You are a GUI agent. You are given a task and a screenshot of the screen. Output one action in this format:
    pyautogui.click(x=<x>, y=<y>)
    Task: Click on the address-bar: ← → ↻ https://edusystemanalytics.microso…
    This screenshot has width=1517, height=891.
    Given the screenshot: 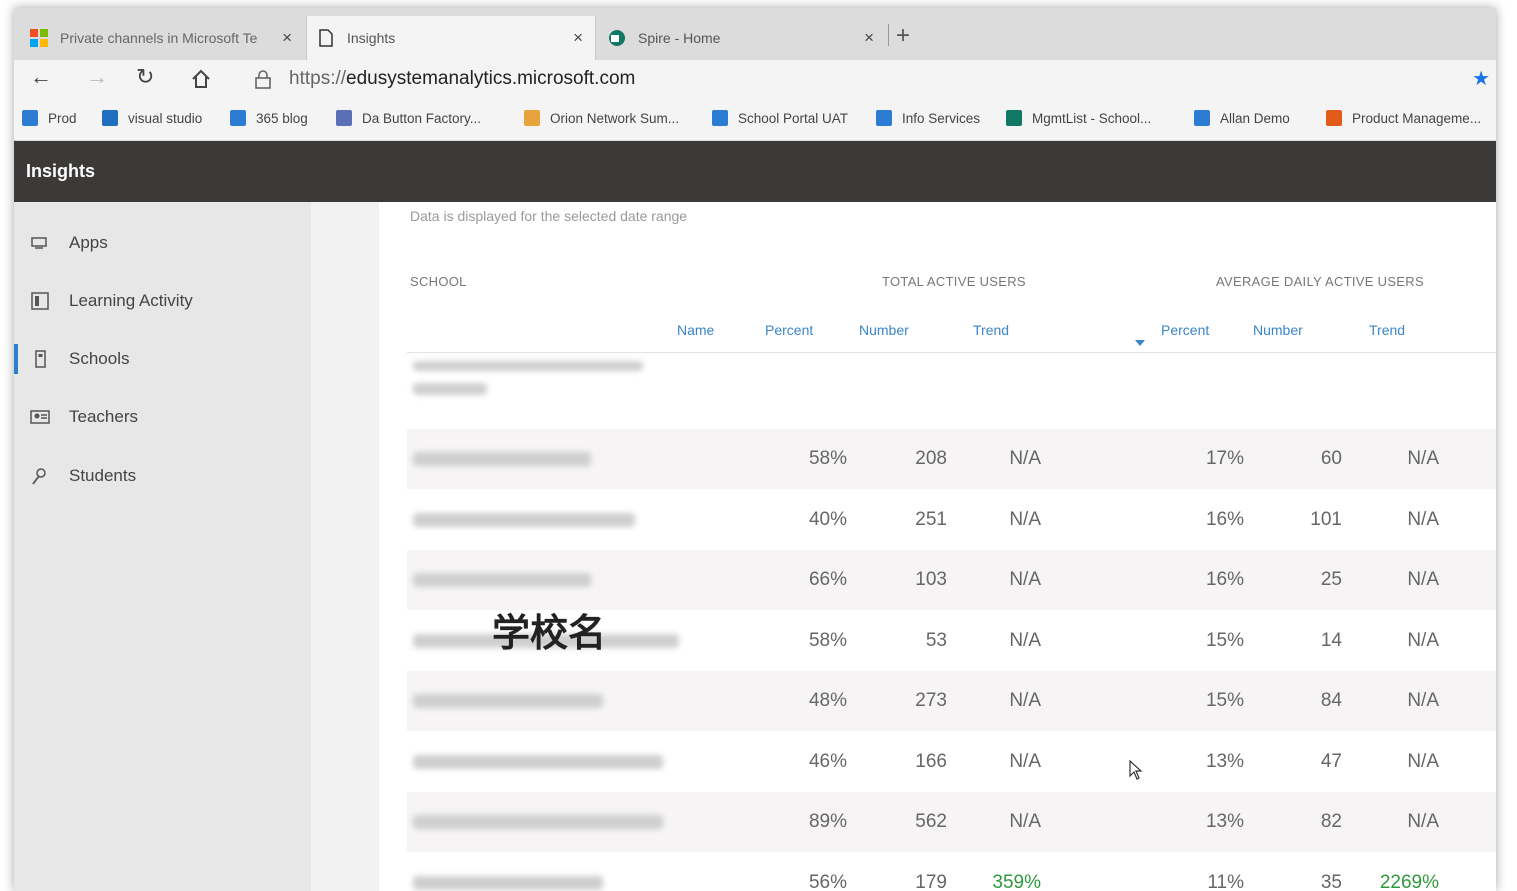 What is the action you would take?
    pyautogui.click(x=755, y=79)
    